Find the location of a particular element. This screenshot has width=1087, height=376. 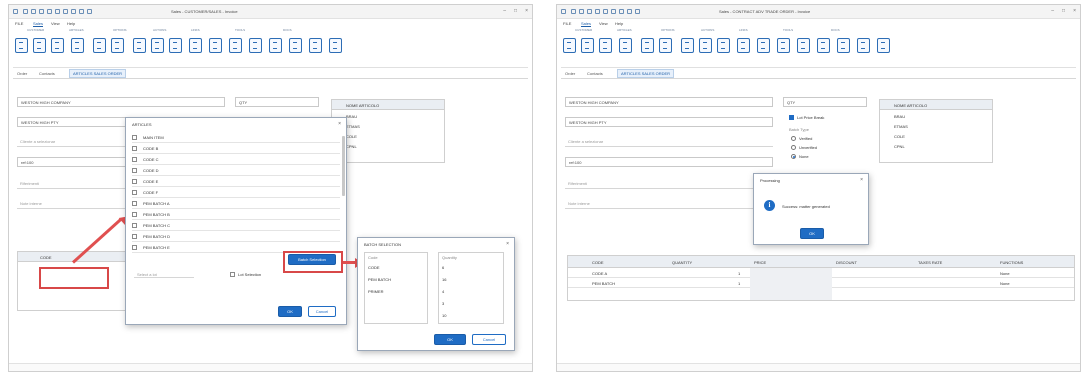

tab-order: Order is located at coordinates (22, 73).